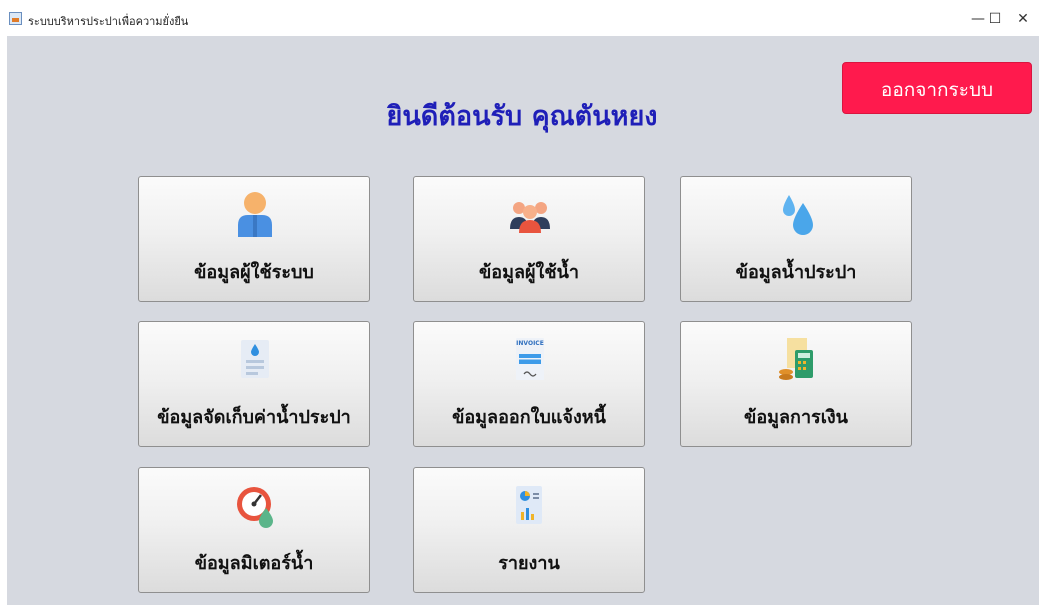 Image resolution: width=1039 pixels, height=605 pixels. What do you see at coordinates (254, 272) in the screenshot?
I see `menu-label: ข้อมูลผู้ใช้ระบบ` at bounding box center [254, 272].